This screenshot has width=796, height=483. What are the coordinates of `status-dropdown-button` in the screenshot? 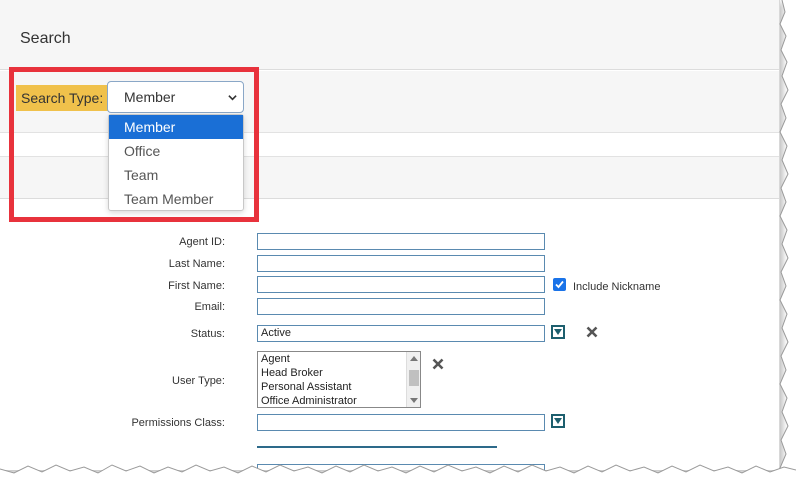 It's located at (558, 332).